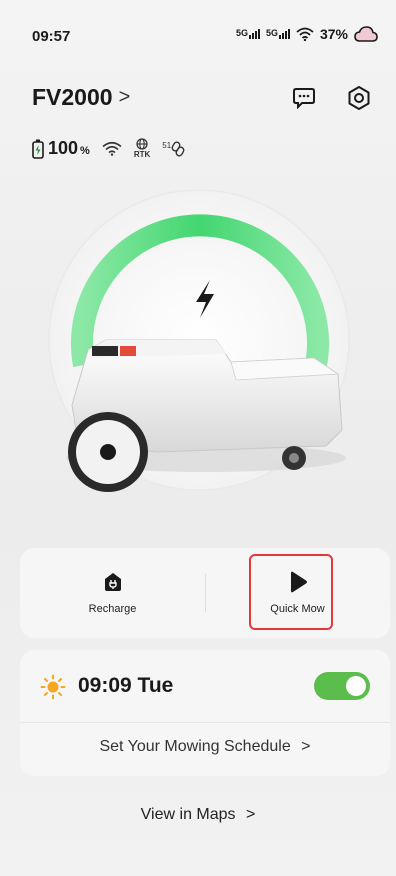  I want to click on status-icons: 5G 5G 37%, so click(307, 34).